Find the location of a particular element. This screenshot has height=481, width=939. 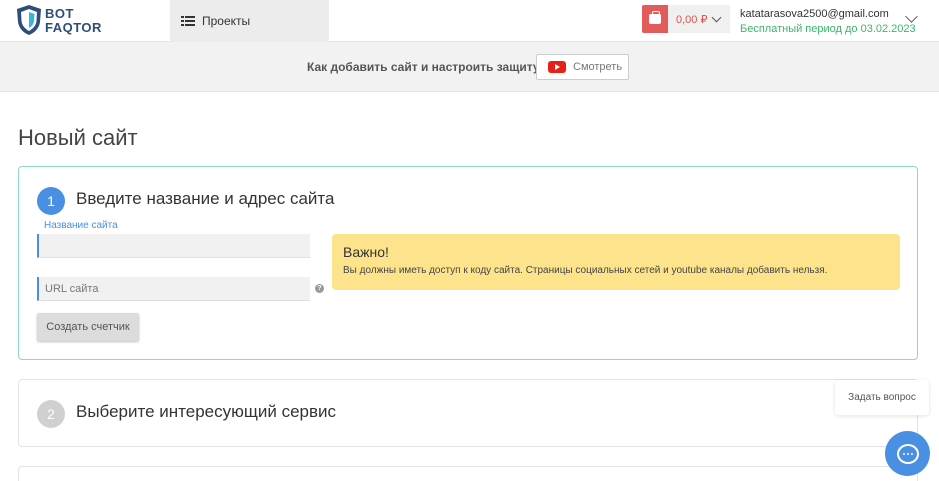

site-name-input is located at coordinates (173, 246).